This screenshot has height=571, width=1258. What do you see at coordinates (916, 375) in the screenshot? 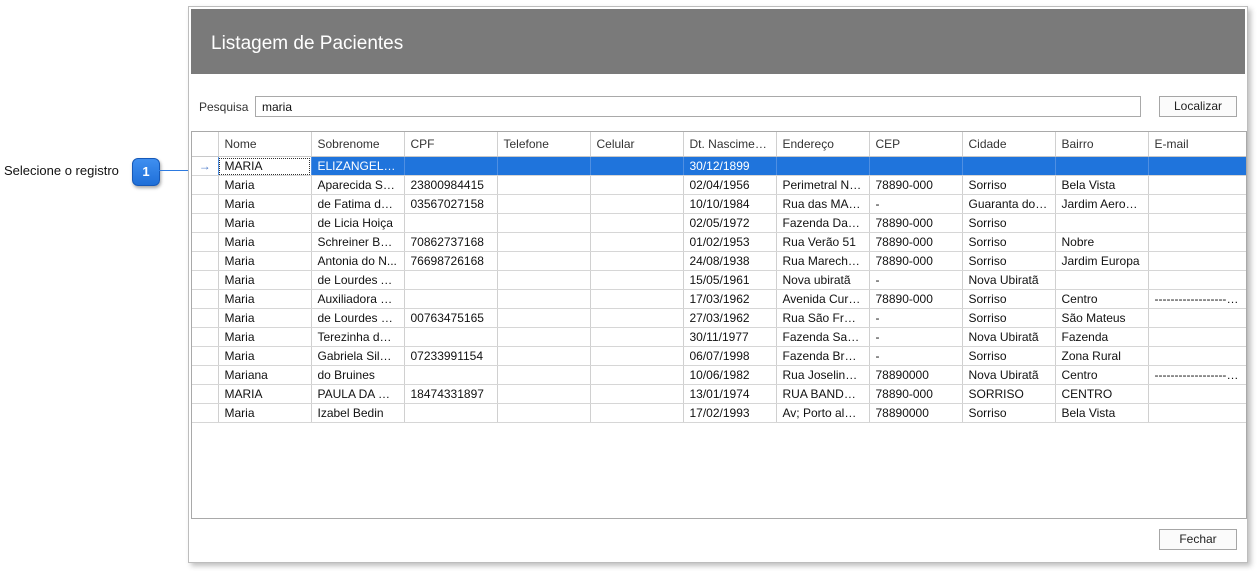
I see `table-cell: 78890000` at bounding box center [916, 375].